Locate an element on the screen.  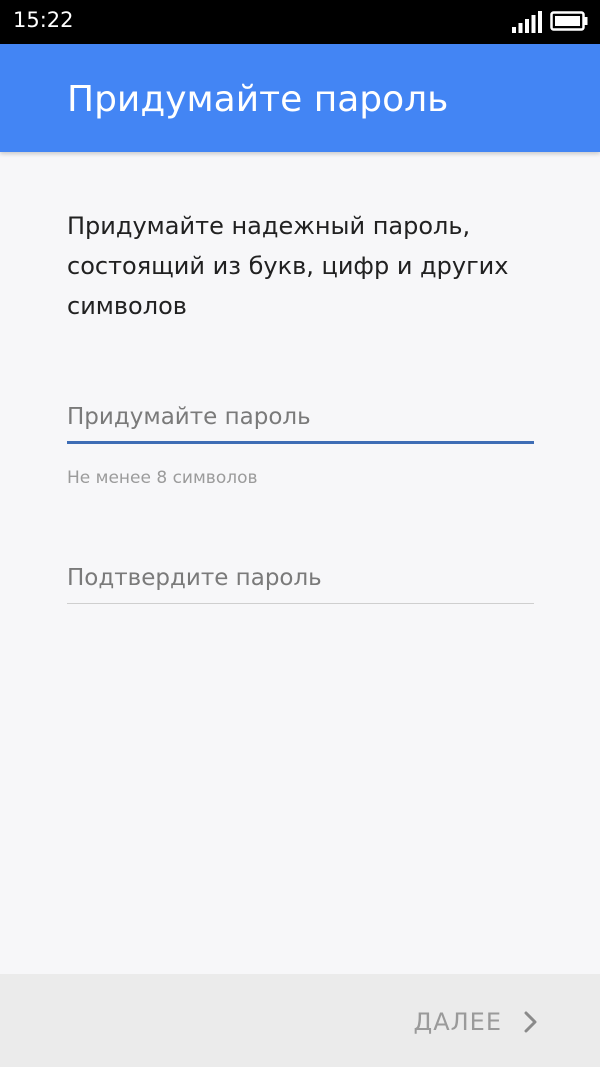
password-field is located at coordinates (300, 420).